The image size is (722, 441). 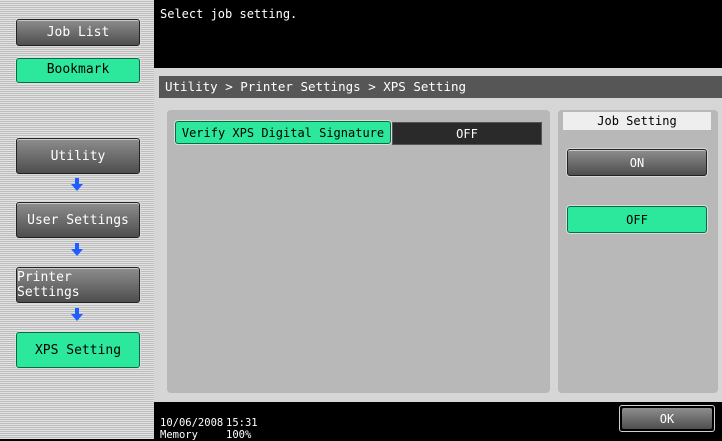 What do you see at coordinates (239, 435) in the screenshot?
I see `memory-value: 100%` at bounding box center [239, 435].